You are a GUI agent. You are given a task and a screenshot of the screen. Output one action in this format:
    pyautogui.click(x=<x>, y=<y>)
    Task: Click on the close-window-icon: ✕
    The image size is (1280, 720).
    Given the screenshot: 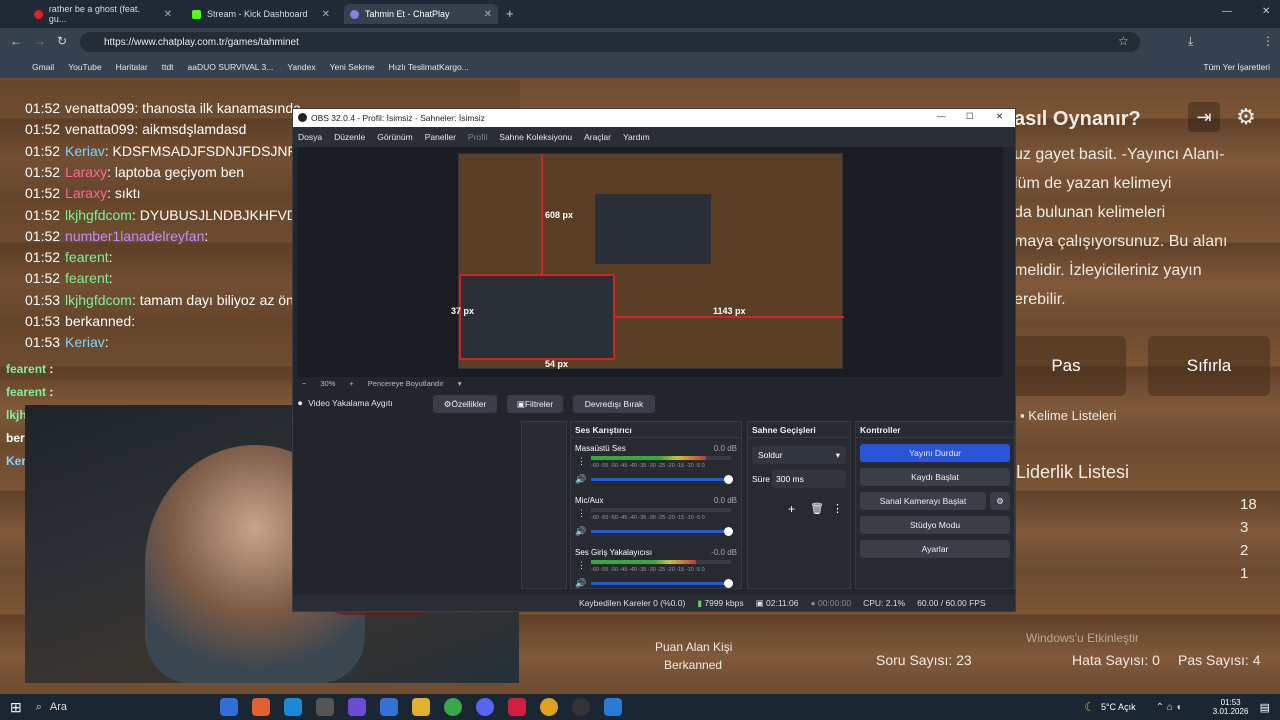 What is the action you would take?
    pyautogui.click(x=1266, y=11)
    